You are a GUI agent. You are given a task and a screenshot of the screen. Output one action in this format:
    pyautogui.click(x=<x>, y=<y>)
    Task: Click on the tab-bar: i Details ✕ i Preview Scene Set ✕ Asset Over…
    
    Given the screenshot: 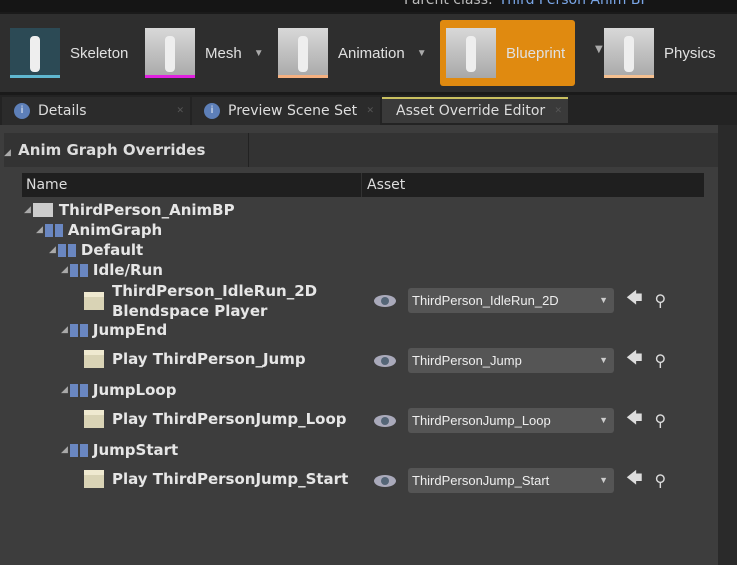 What is the action you would take?
    pyautogui.click(x=368, y=110)
    